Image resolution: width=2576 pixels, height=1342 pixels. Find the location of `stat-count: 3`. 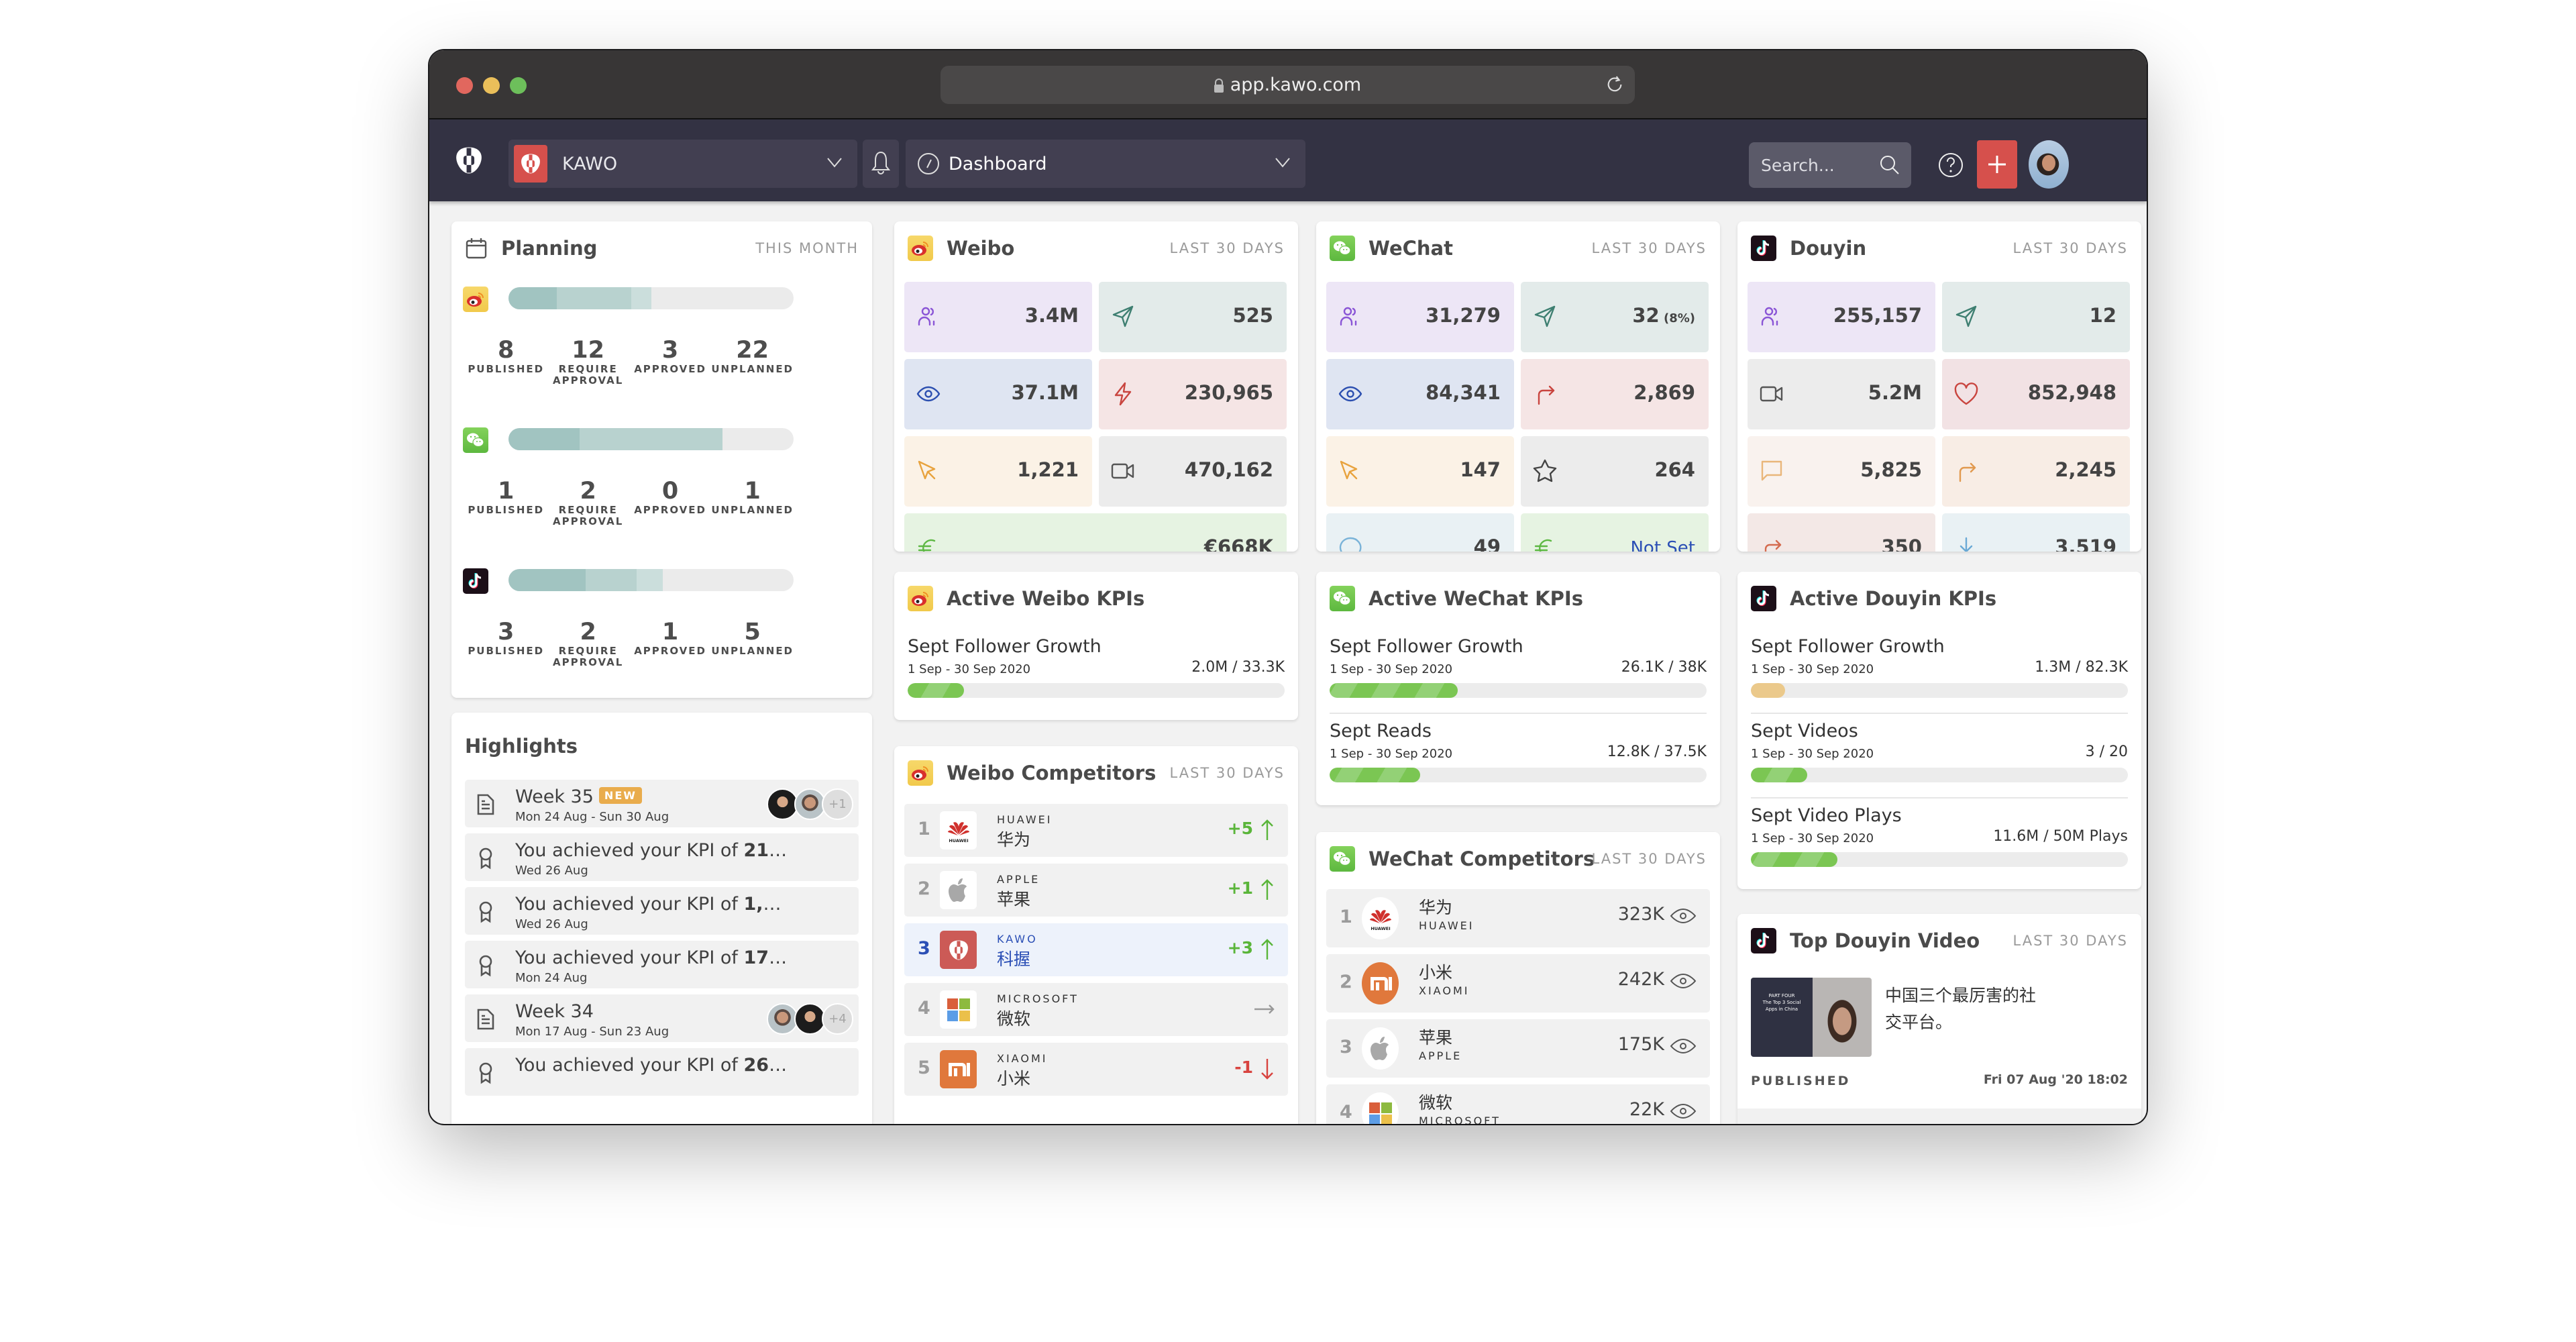

stat-count: 3 is located at coordinates (506, 632).